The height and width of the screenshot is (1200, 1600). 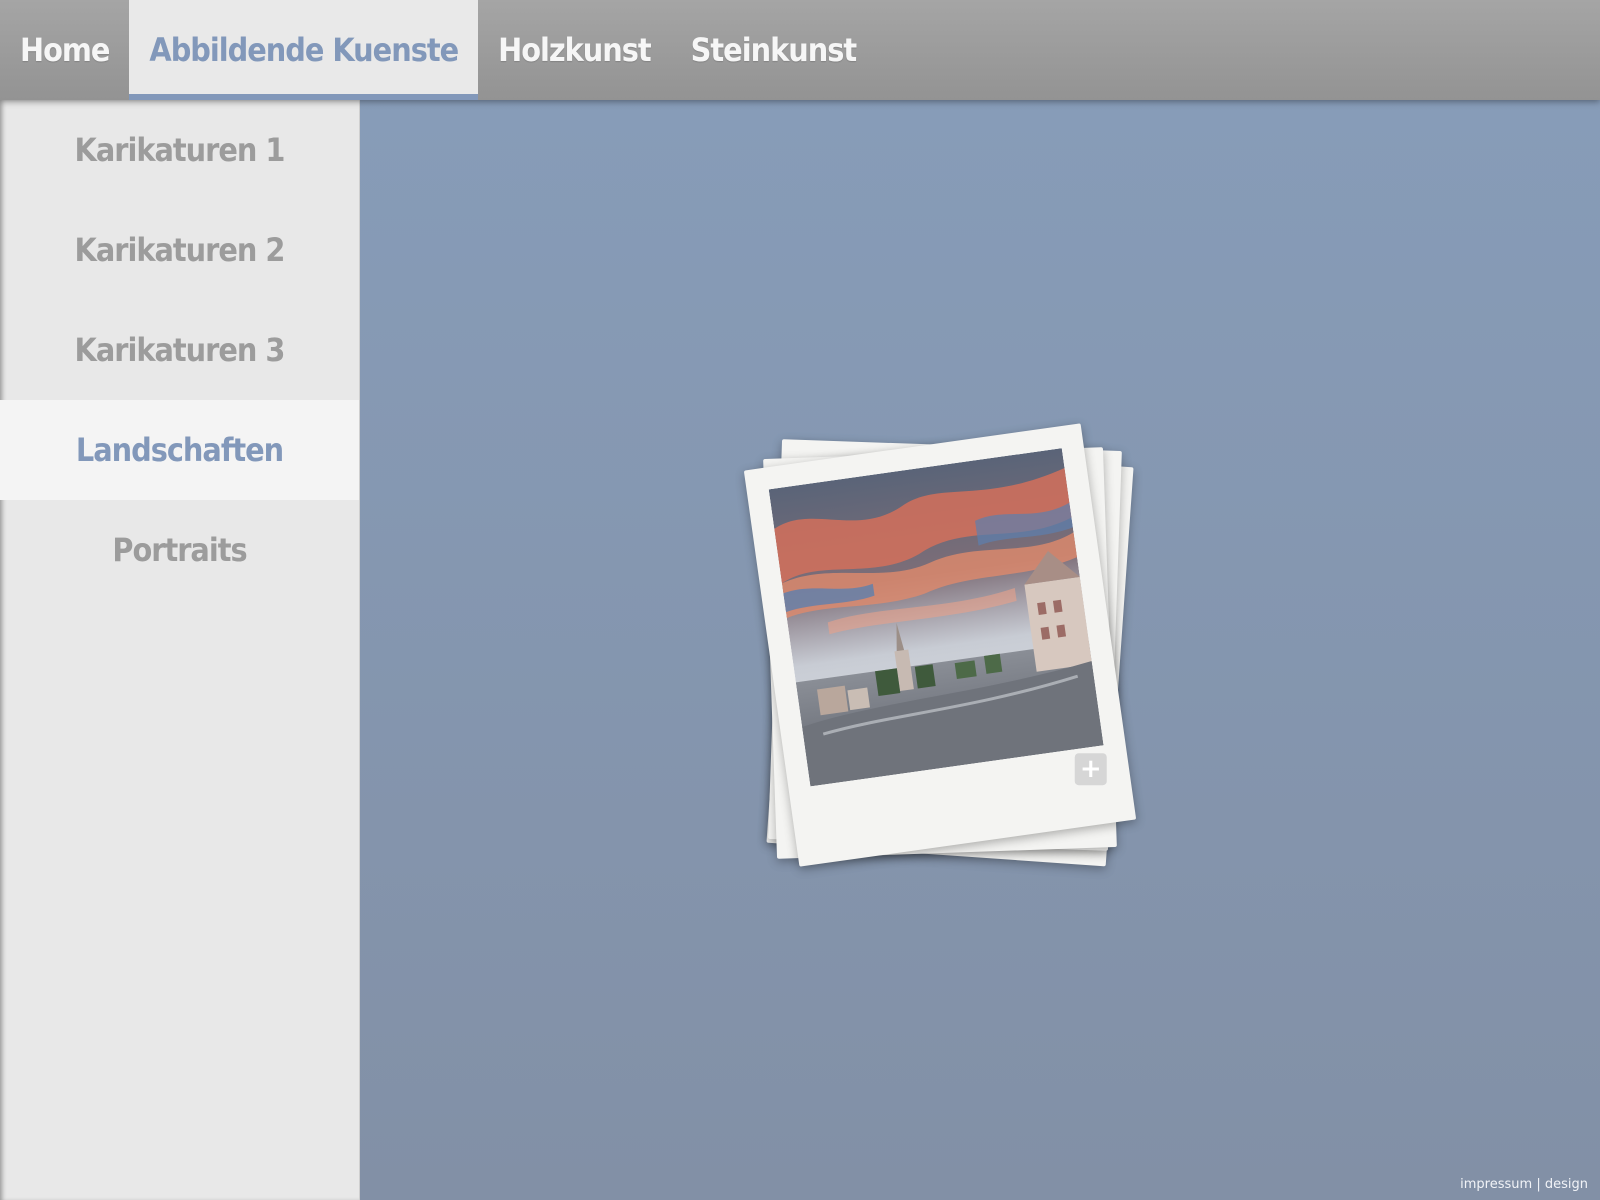 What do you see at coordinates (773, 50) in the screenshot?
I see `nav-item-steinkunst: Steinkunst` at bounding box center [773, 50].